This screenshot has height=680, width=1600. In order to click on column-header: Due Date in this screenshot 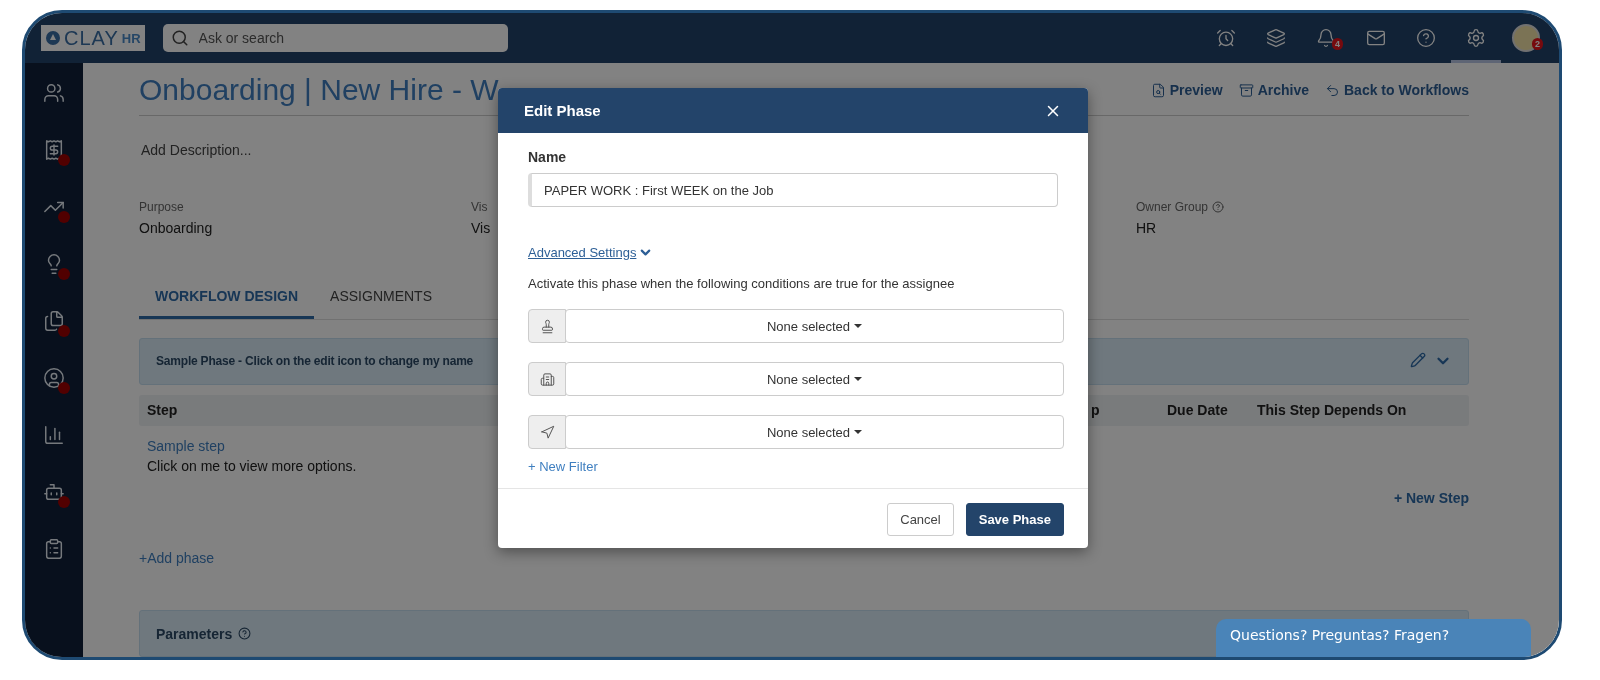, I will do `click(1198, 410)`.